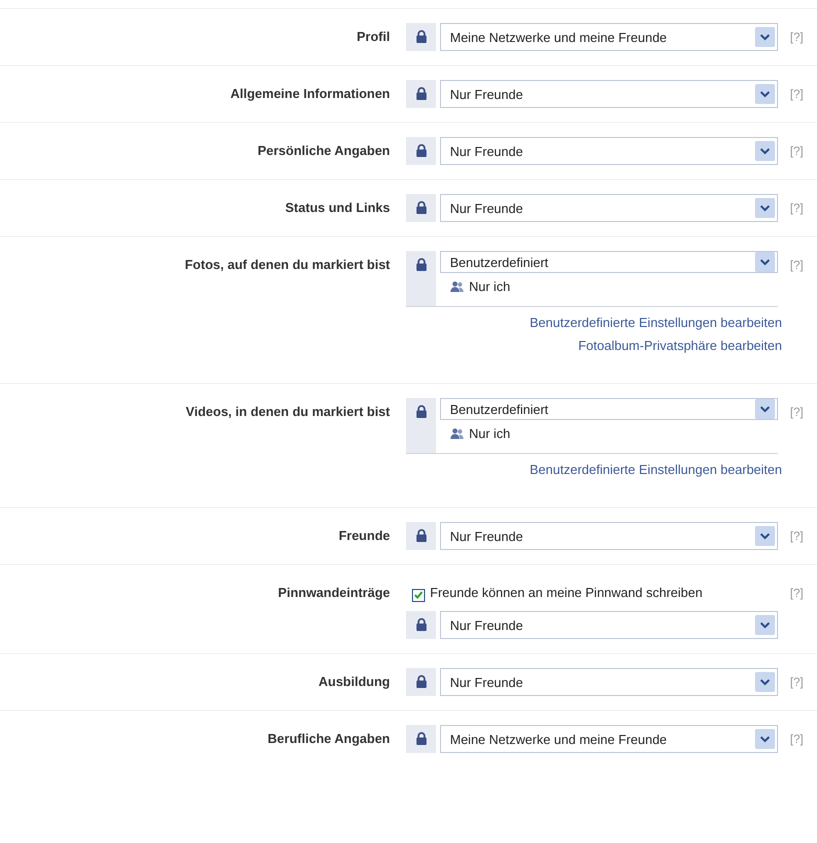 The width and height of the screenshot is (817, 843). I want to click on setting-label: Pinnwandeinträge, so click(333, 593).